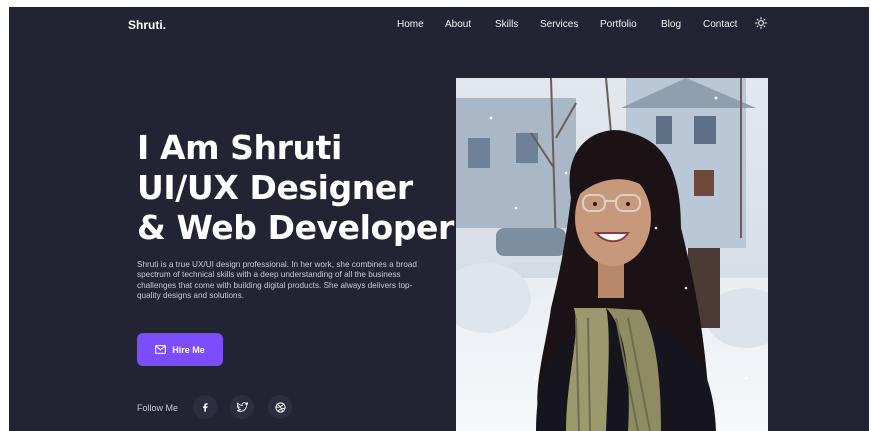 Image resolution: width=871 pixels, height=431 pixels. I want to click on hire-me-button: Hire Me, so click(180, 349).